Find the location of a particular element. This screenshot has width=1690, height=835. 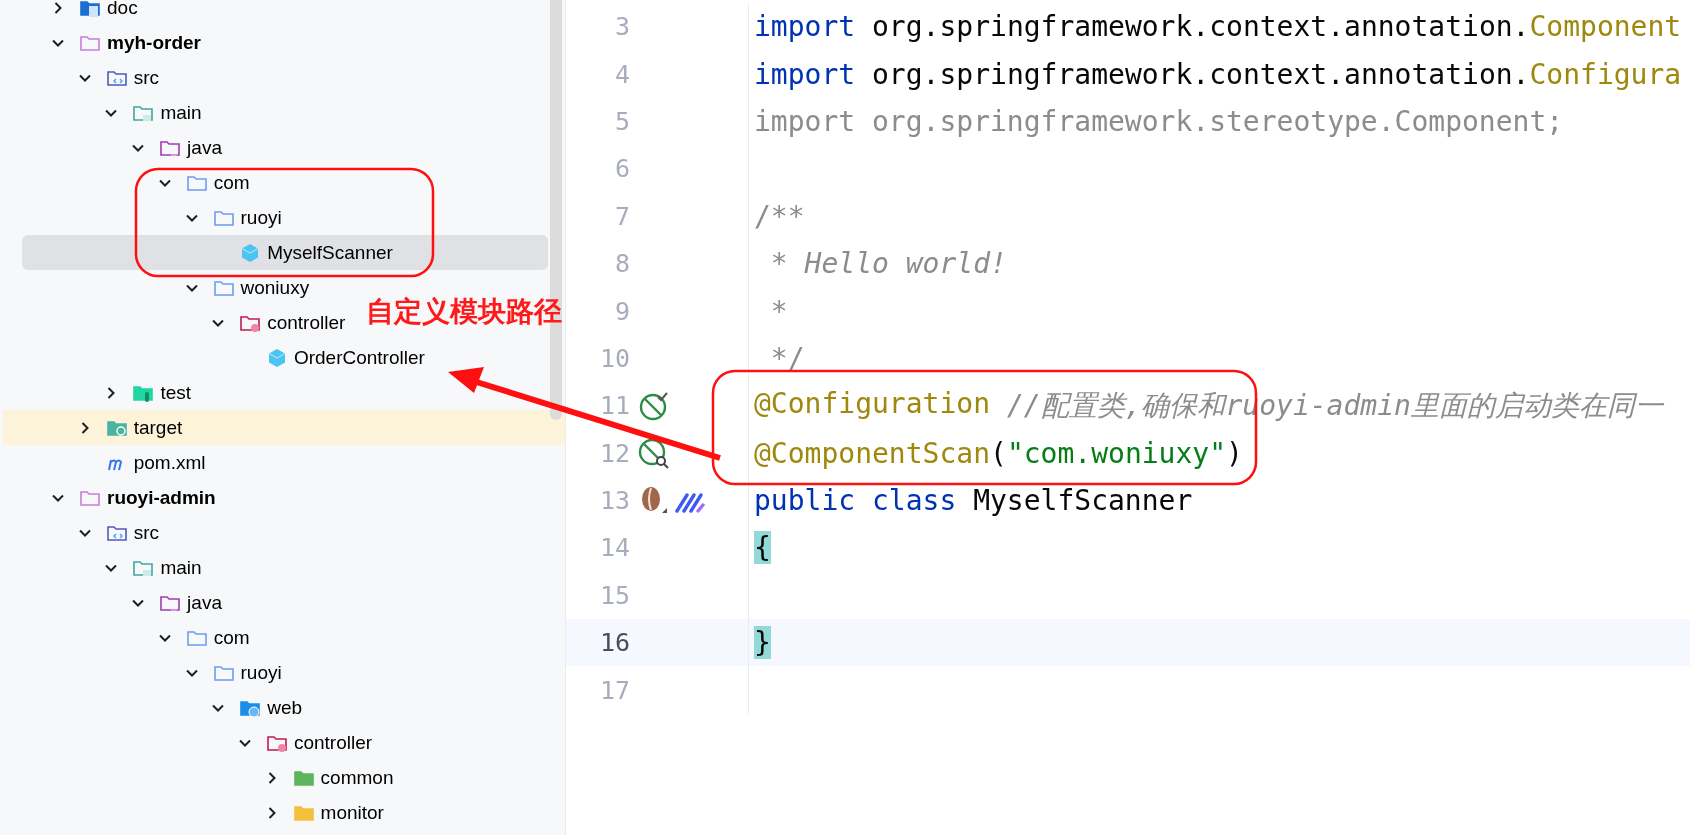

code-line: * Hello world! is located at coordinates (888, 264).